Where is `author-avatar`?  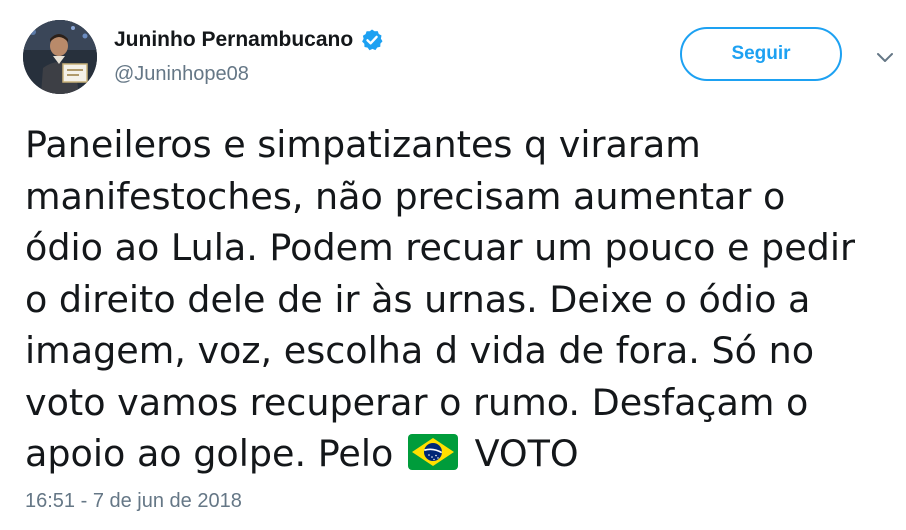 author-avatar is located at coordinates (60, 57).